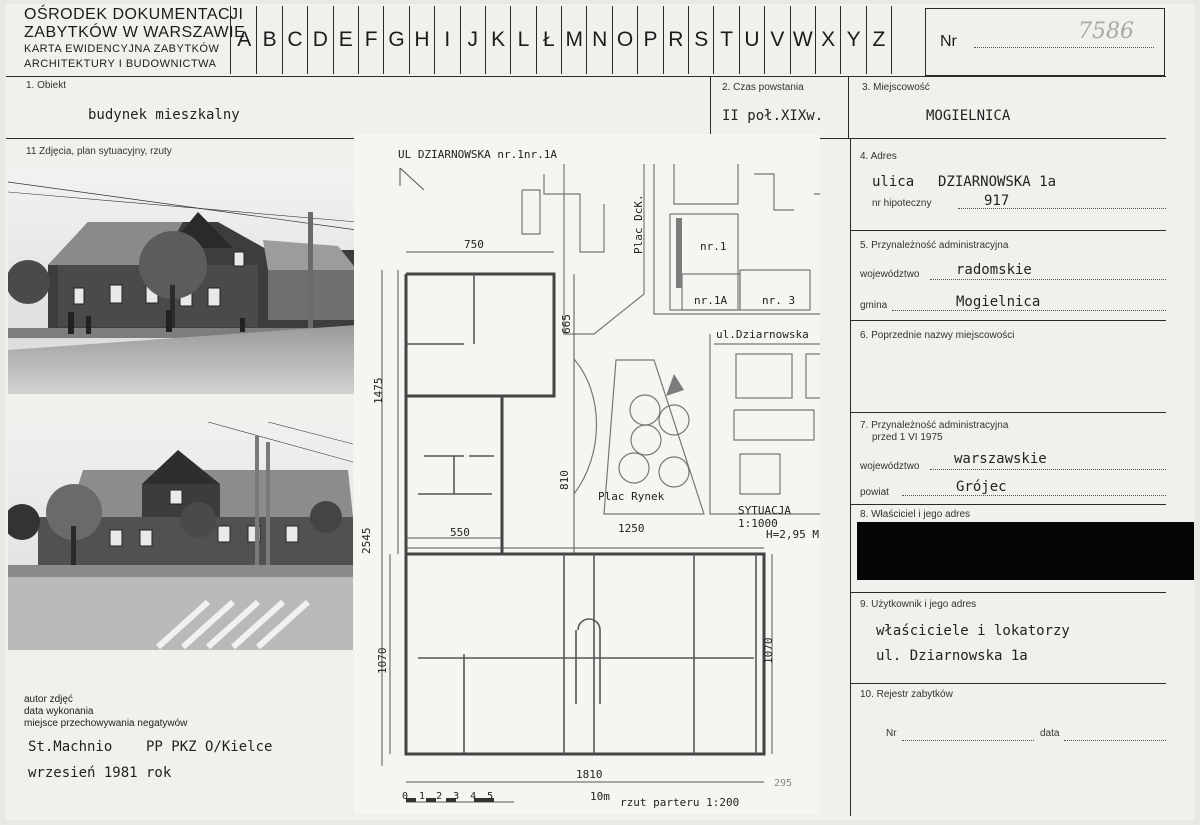 This screenshot has width=1200, height=825. I want to click on redaction-block, so click(1025, 551).